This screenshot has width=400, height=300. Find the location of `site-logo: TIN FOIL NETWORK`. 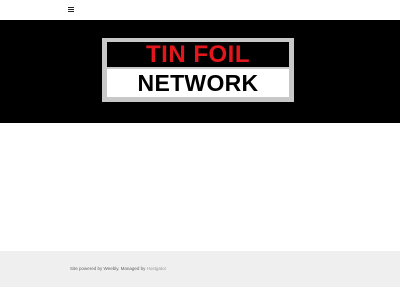

site-logo: TIN FOIL NETWORK is located at coordinates (198, 70).